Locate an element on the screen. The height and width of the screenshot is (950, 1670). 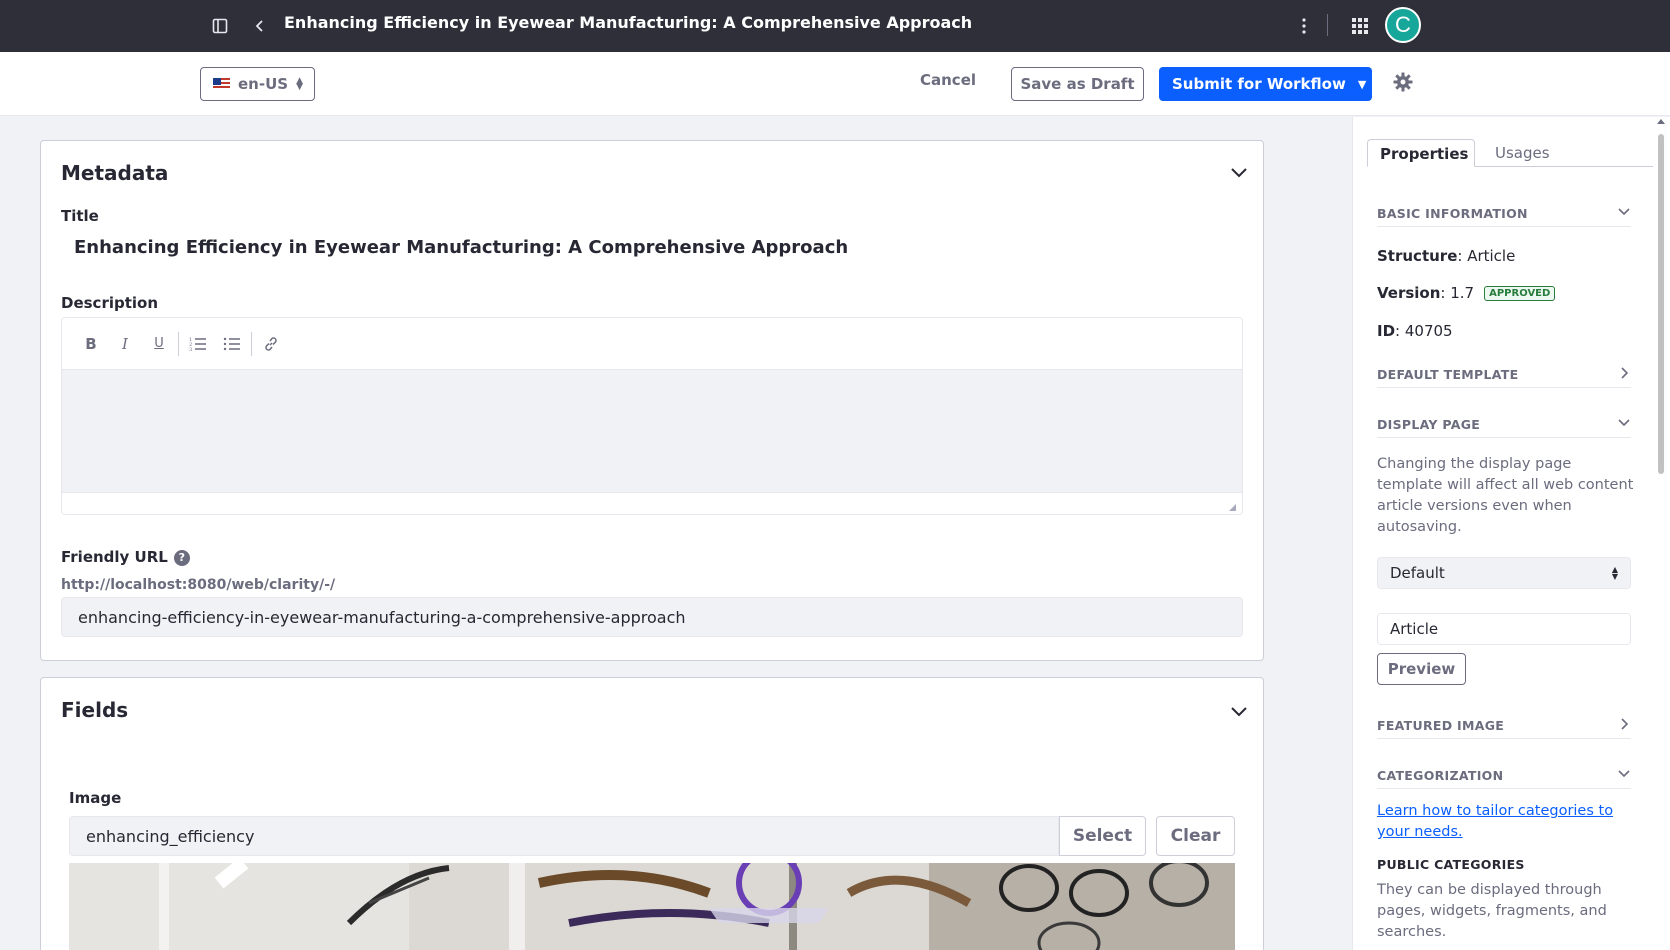
link-icon is located at coordinates (271, 344).